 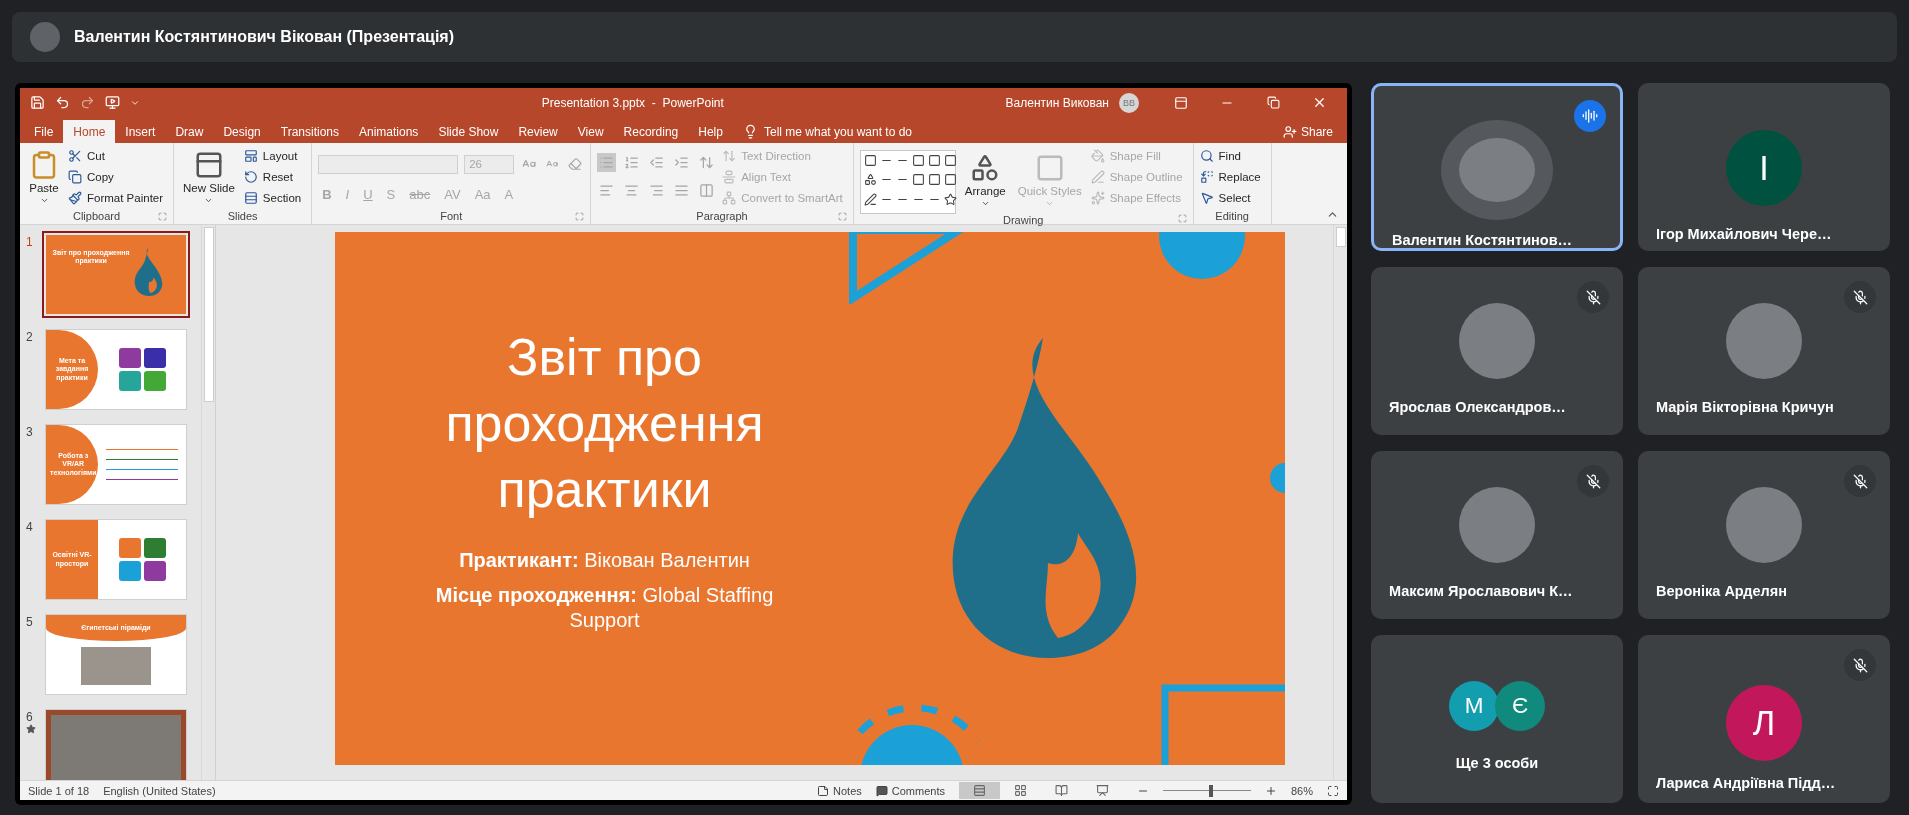 I want to click on group-label: Drawing, so click(x=1023, y=220).